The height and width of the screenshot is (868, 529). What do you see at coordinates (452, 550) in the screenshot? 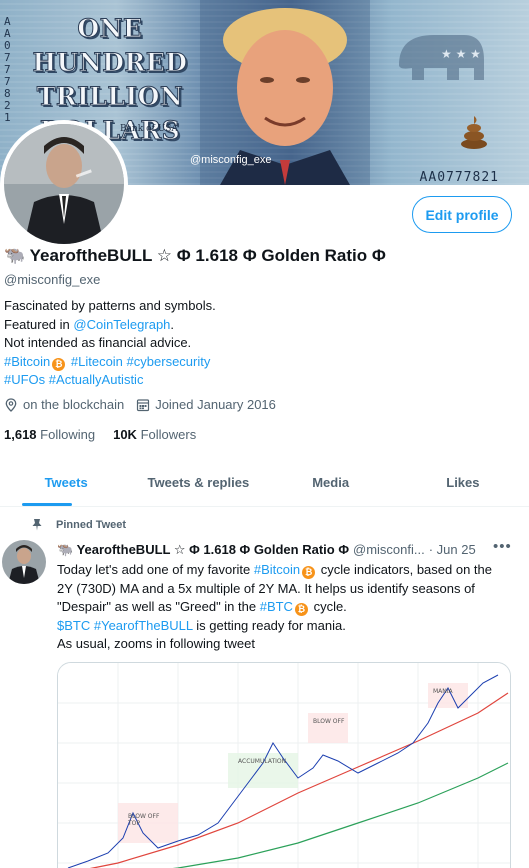
I see `tweet-date: · Jun 25` at bounding box center [452, 550].